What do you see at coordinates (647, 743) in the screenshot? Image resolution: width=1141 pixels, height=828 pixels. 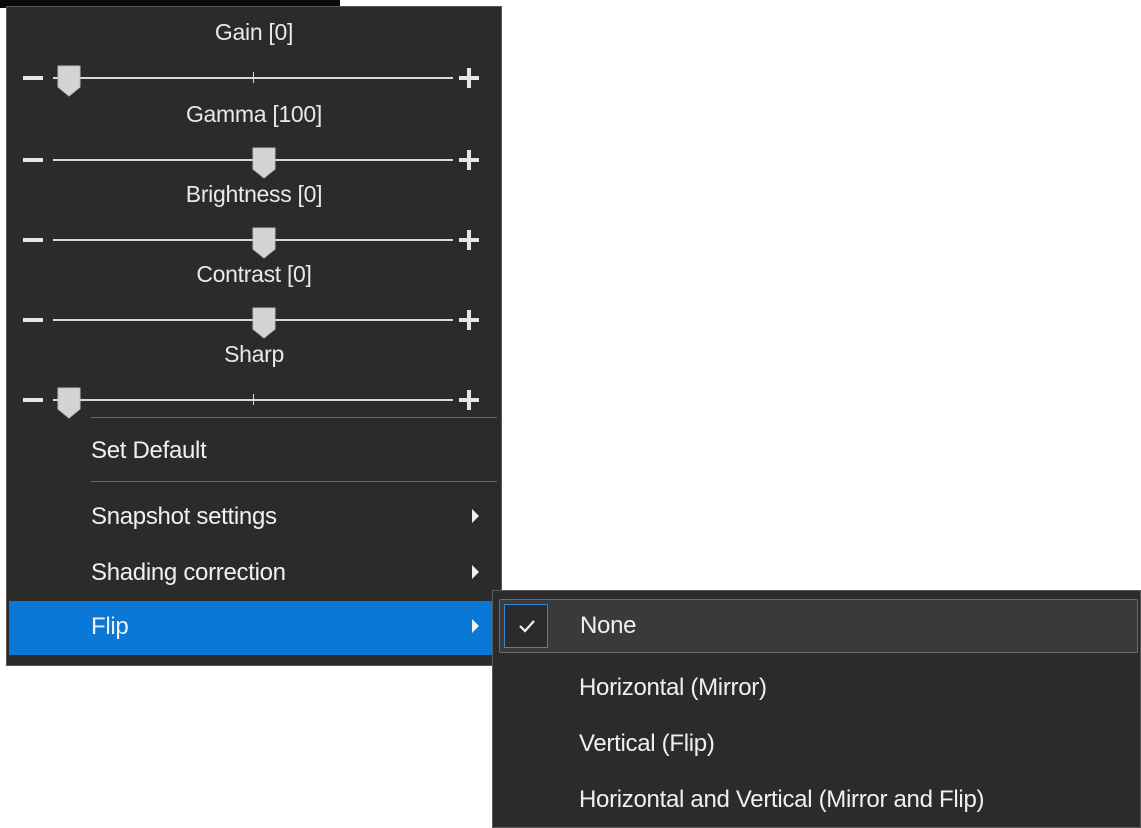 I see `flip-option-label: Vertical (Flip)` at bounding box center [647, 743].